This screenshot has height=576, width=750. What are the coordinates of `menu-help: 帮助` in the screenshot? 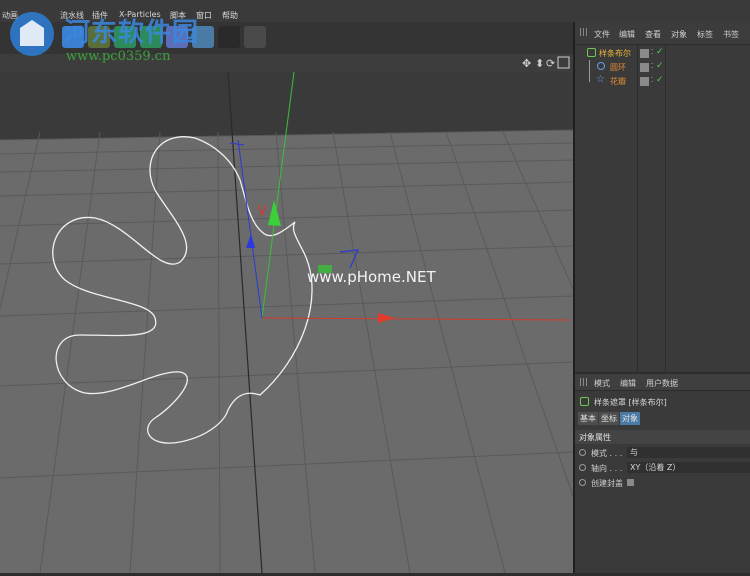 It's located at (230, 15).